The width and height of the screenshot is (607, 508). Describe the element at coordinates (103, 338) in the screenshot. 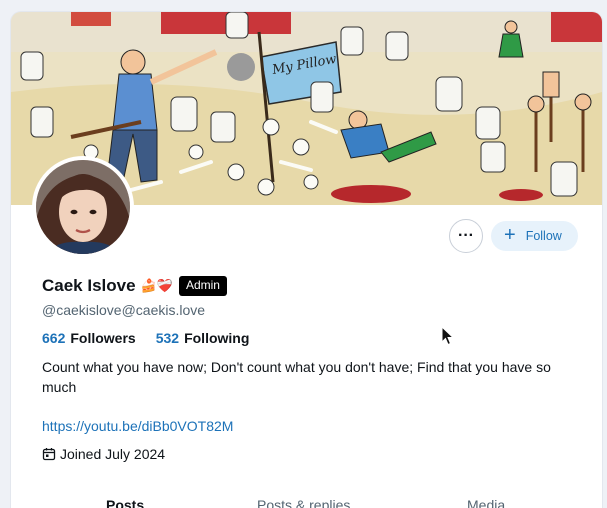

I see `followers-label: Followers` at that location.